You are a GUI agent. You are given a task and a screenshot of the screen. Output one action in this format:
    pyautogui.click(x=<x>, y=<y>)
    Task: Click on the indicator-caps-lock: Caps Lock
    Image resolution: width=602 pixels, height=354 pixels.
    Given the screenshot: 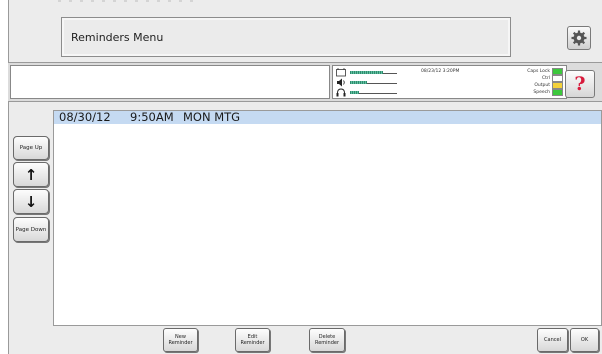 What is the action you would take?
    pyautogui.click(x=529, y=71)
    